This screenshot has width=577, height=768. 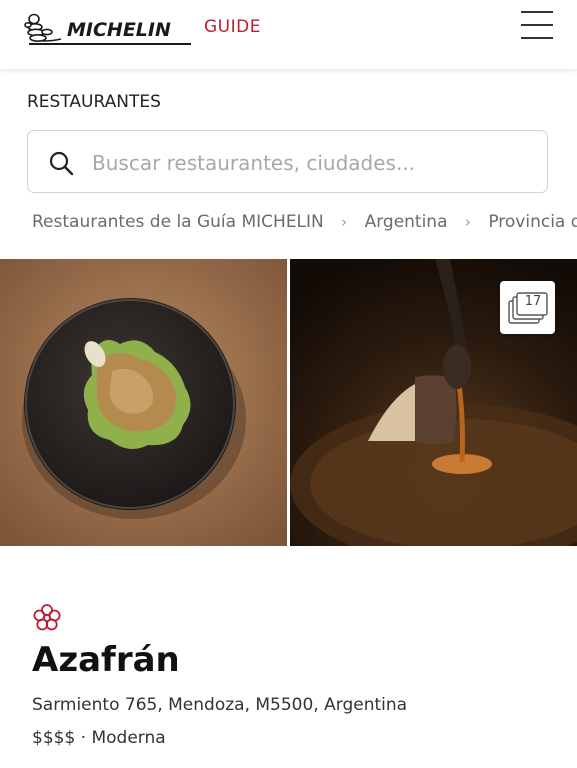 I want to click on cuisine-type: Moderna, so click(x=128, y=738).